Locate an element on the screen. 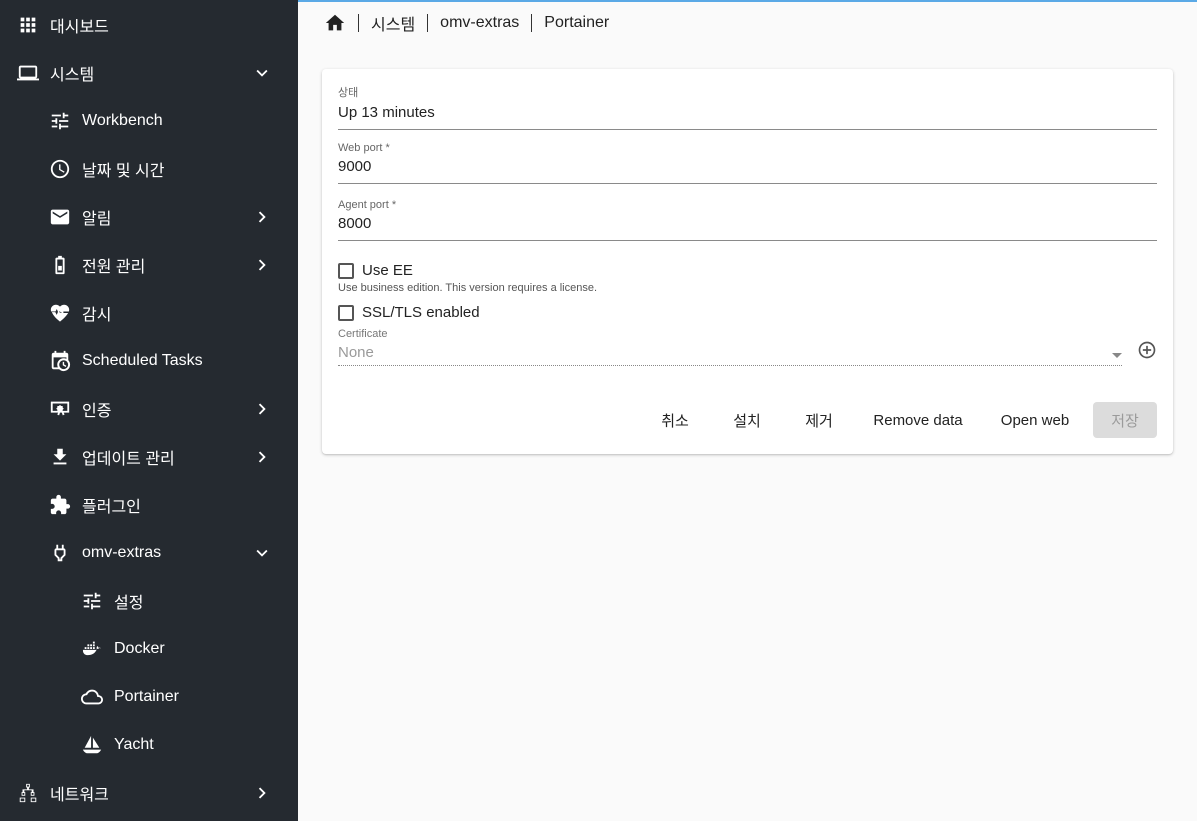  sidebar-item-portainer: Portainer is located at coordinates (149, 697).